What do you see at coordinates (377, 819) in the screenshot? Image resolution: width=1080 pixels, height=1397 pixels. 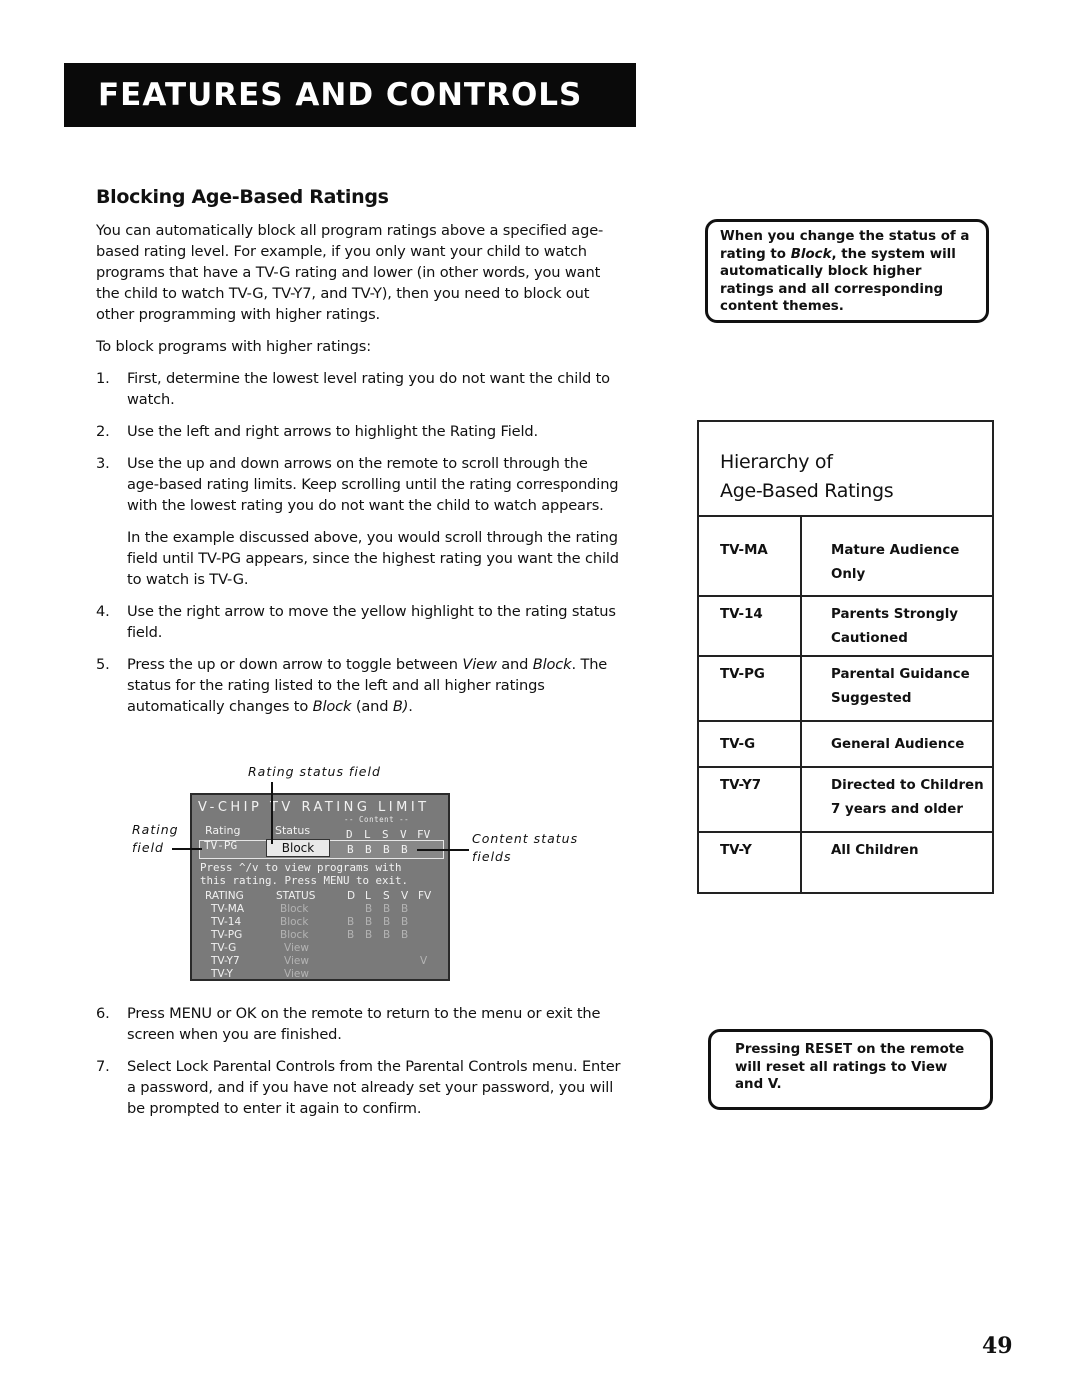 I see `content-group-label: -- Content --` at bounding box center [377, 819].